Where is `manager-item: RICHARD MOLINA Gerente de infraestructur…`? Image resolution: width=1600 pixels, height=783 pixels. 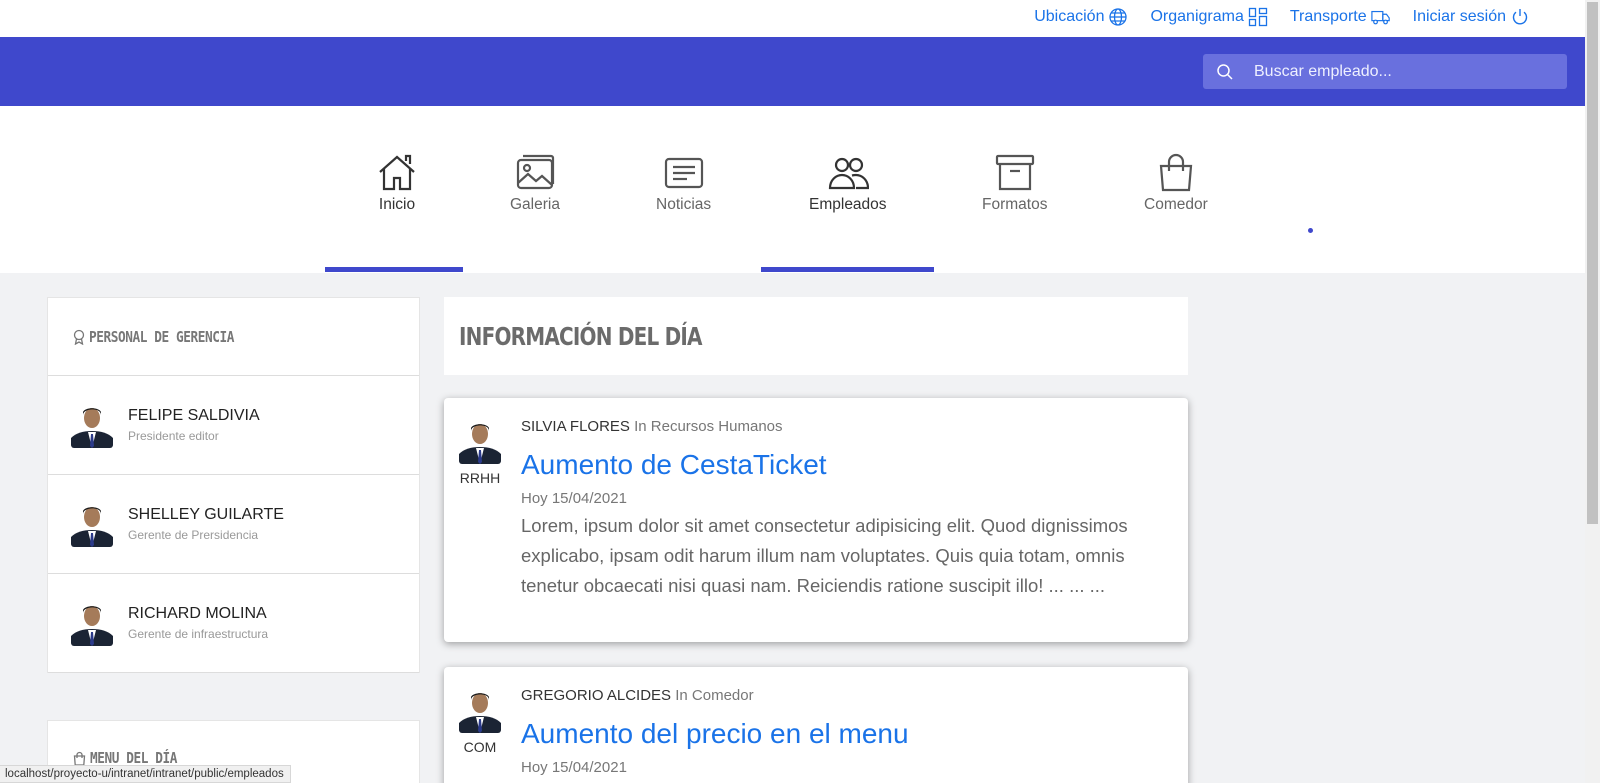 manager-item: RICHARD MOLINA Gerente de infraestructur… is located at coordinates (233, 623).